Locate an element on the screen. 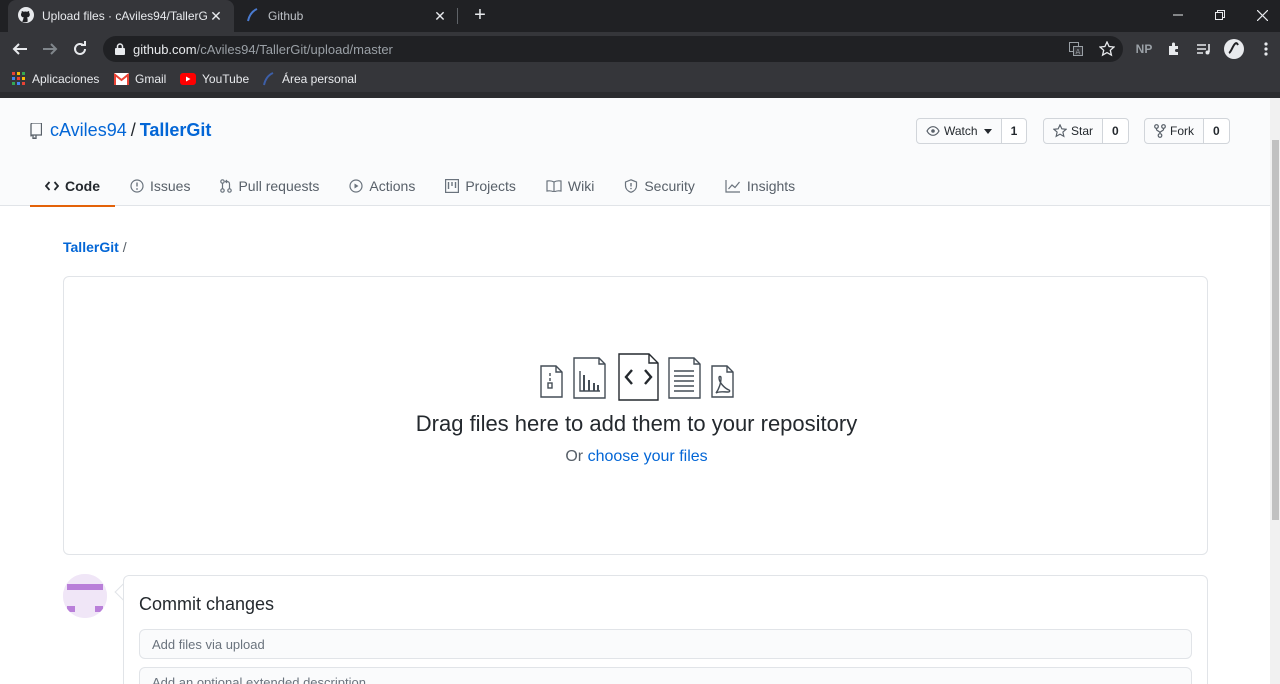  repo-owner-link: cAviles94 is located at coordinates (88, 130).